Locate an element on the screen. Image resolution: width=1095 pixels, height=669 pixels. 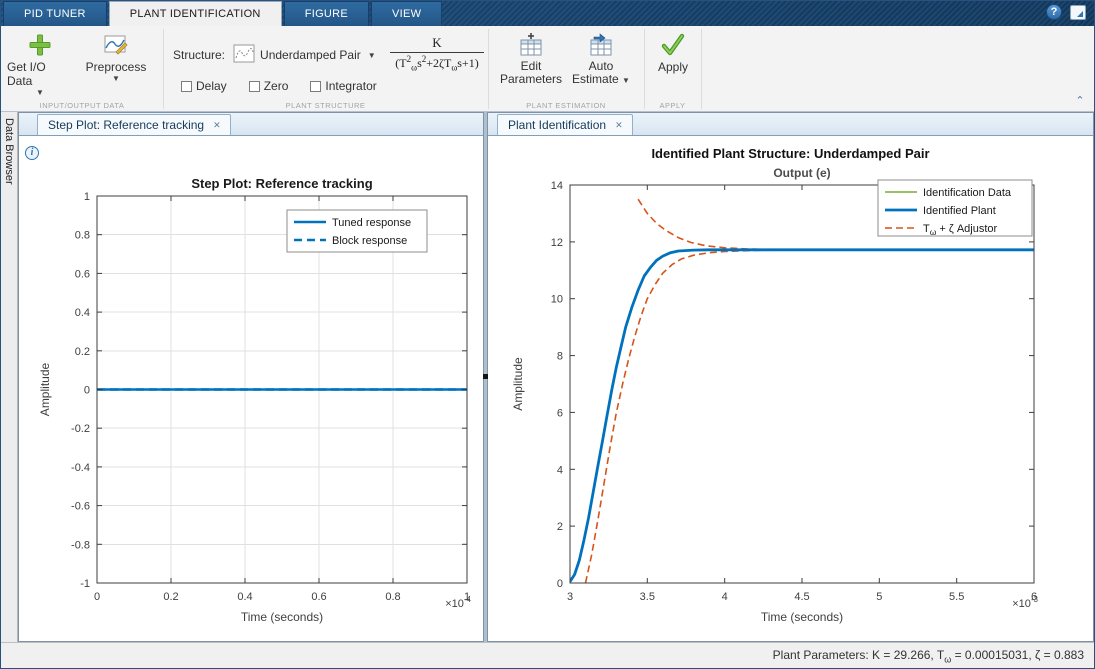
auto-estimate-button: Auto Estimate ▼ is located at coordinates (601, 58).